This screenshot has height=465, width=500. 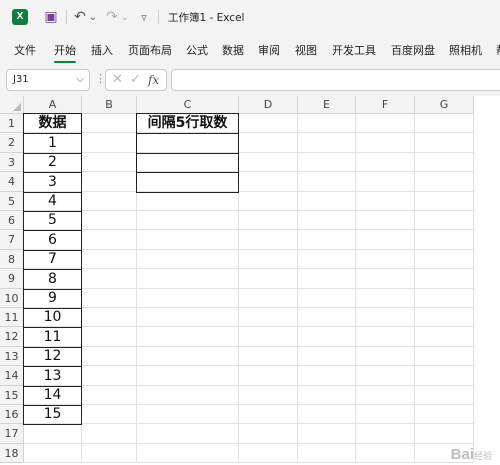 What do you see at coordinates (188, 201) in the screenshot?
I see `cell-c5` at bounding box center [188, 201].